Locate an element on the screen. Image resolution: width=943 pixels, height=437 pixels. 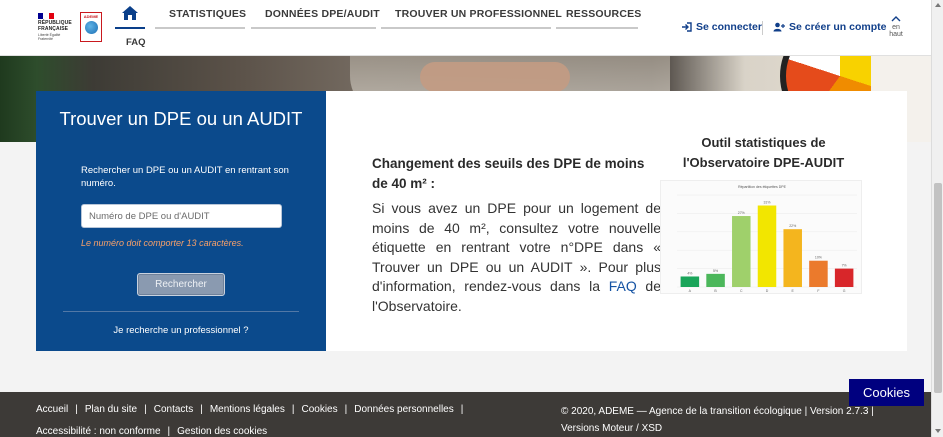
footer-link-accessibilite: Accessibilité : non conforme is located at coordinates (98, 431).